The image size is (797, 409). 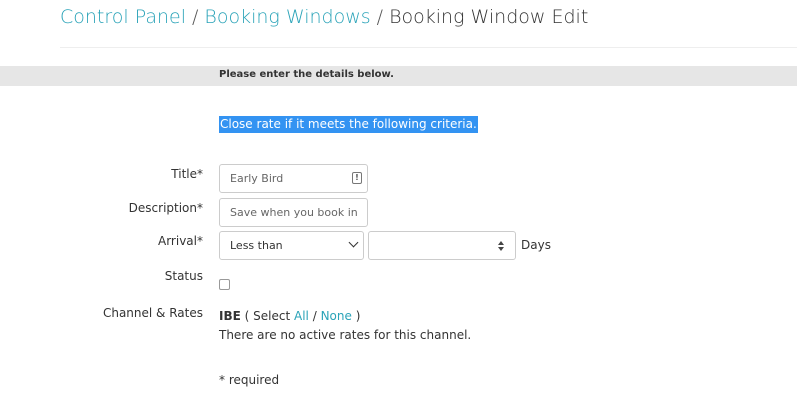 I want to click on spinner-up-icon, so click(x=501, y=243).